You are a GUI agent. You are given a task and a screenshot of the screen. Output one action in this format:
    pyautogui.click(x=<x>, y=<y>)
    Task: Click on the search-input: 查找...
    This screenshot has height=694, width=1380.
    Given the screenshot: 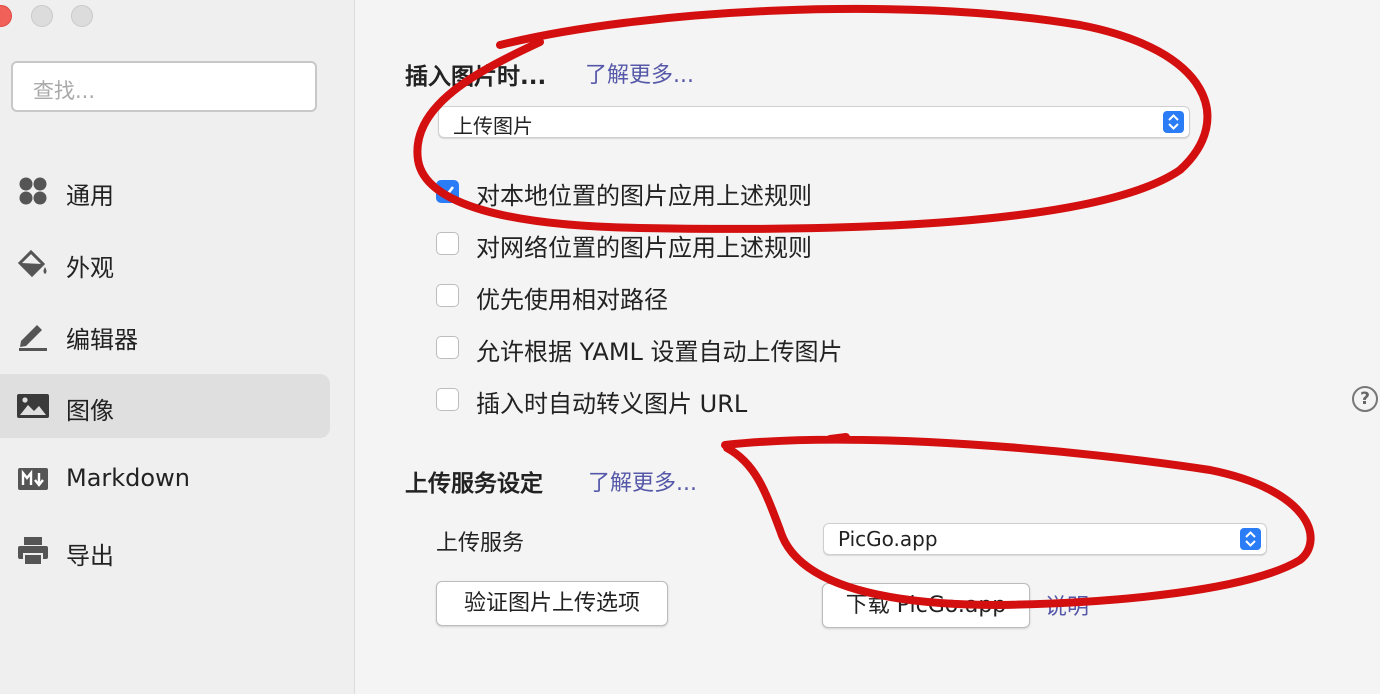 What is the action you would take?
    pyautogui.click(x=164, y=86)
    